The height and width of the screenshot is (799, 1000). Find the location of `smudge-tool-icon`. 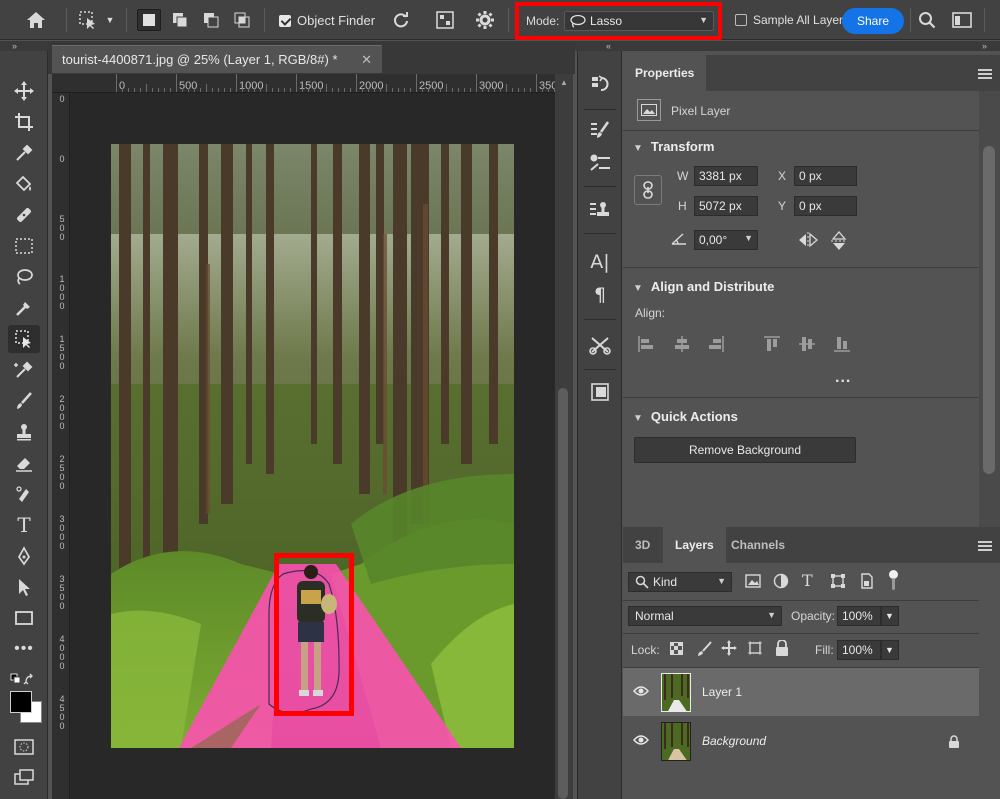

smudge-tool-icon is located at coordinates (24, 494).